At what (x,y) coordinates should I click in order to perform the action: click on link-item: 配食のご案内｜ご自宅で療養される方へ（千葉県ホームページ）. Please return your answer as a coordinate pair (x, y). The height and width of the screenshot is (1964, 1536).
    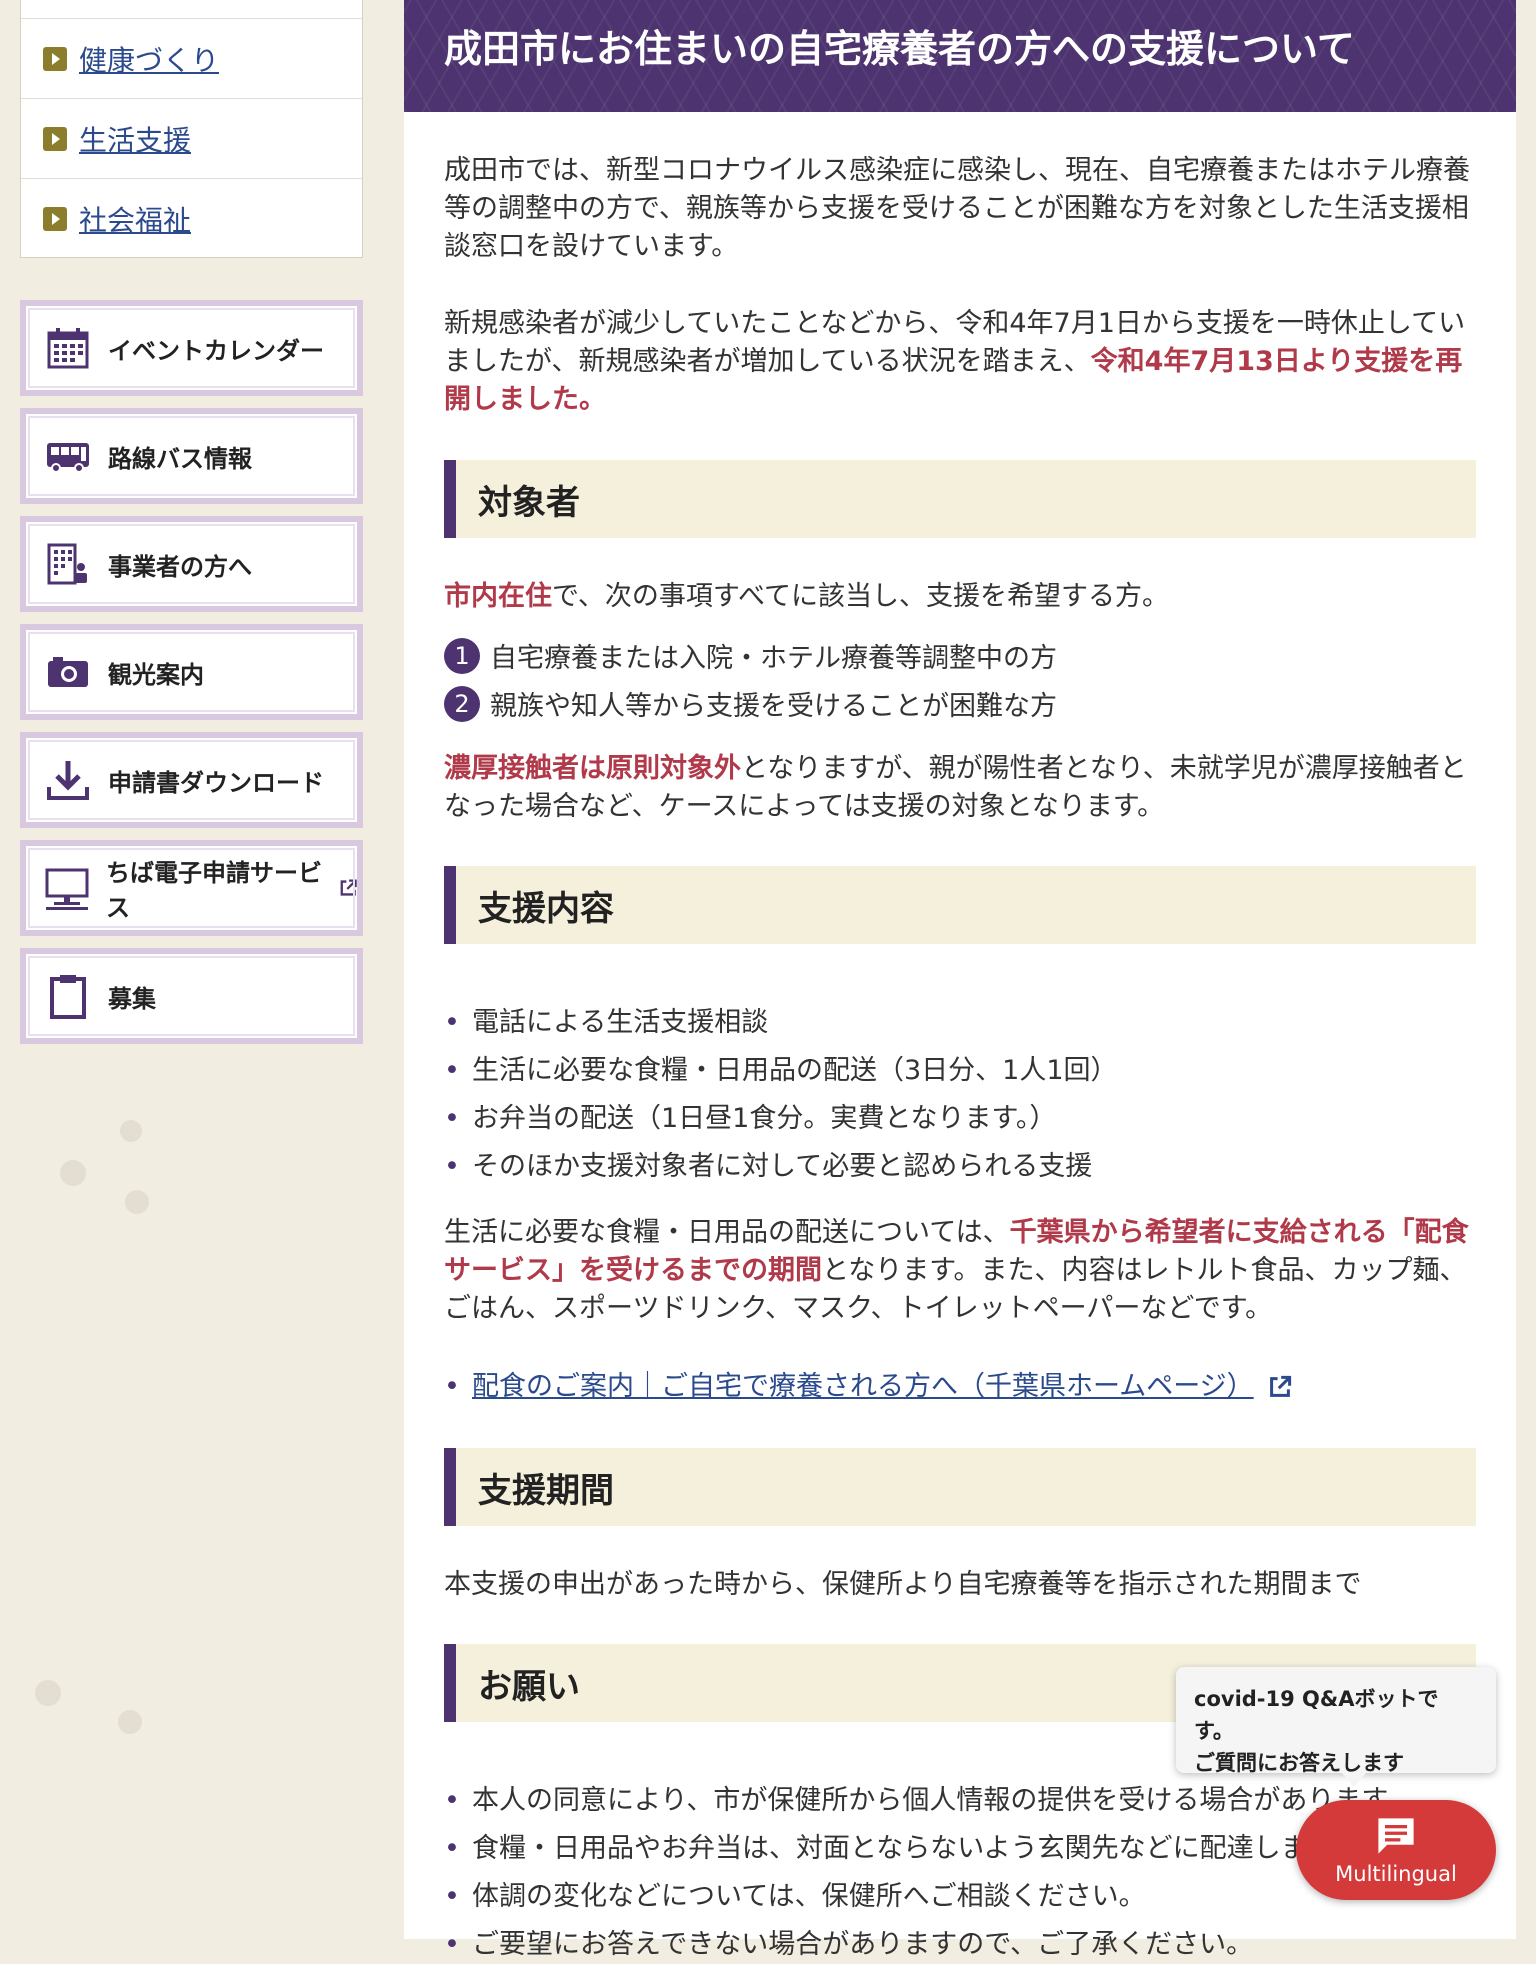
    Looking at the image, I should click on (960, 1387).